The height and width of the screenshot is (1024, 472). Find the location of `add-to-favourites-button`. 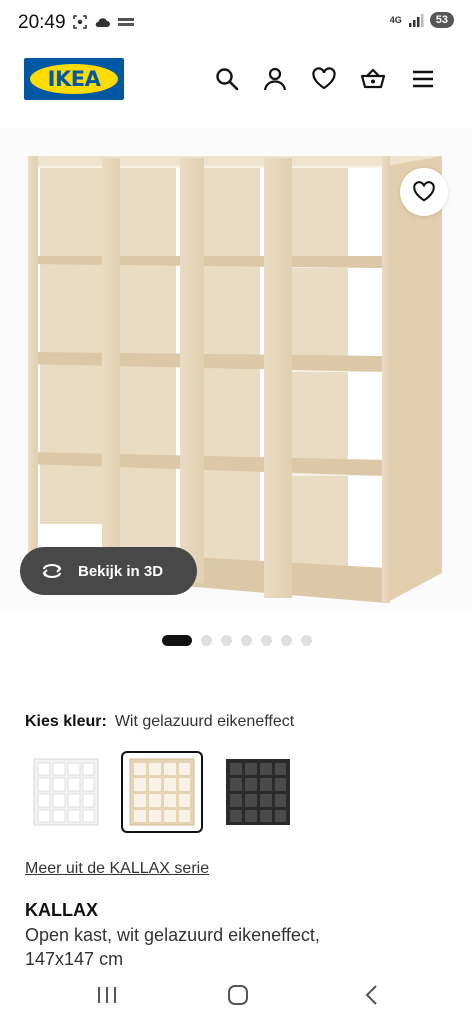

add-to-favourites-button is located at coordinates (424, 192).